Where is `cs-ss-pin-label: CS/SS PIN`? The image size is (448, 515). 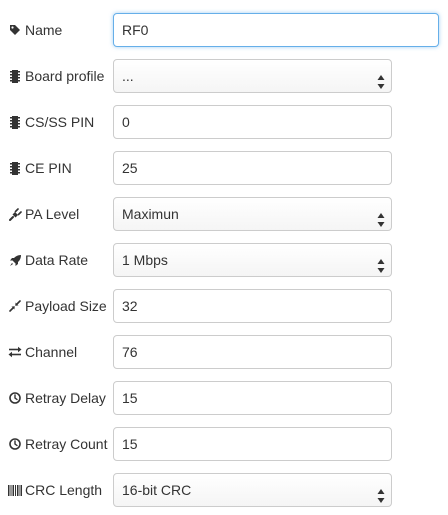
cs-ss-pin-label: CS/SS PIN is located at coordinates (51, 122).